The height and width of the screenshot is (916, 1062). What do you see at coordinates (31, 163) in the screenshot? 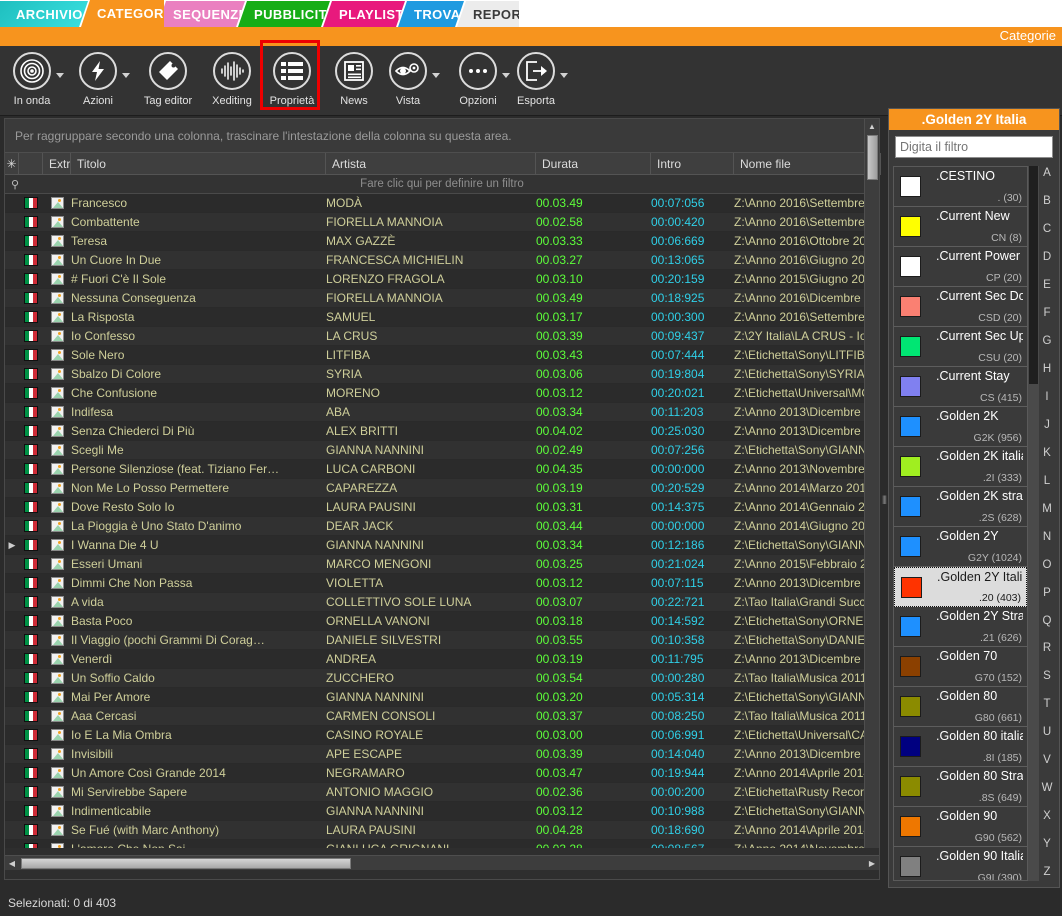
I see `column-header-blank` at bounding box center [31, 163].